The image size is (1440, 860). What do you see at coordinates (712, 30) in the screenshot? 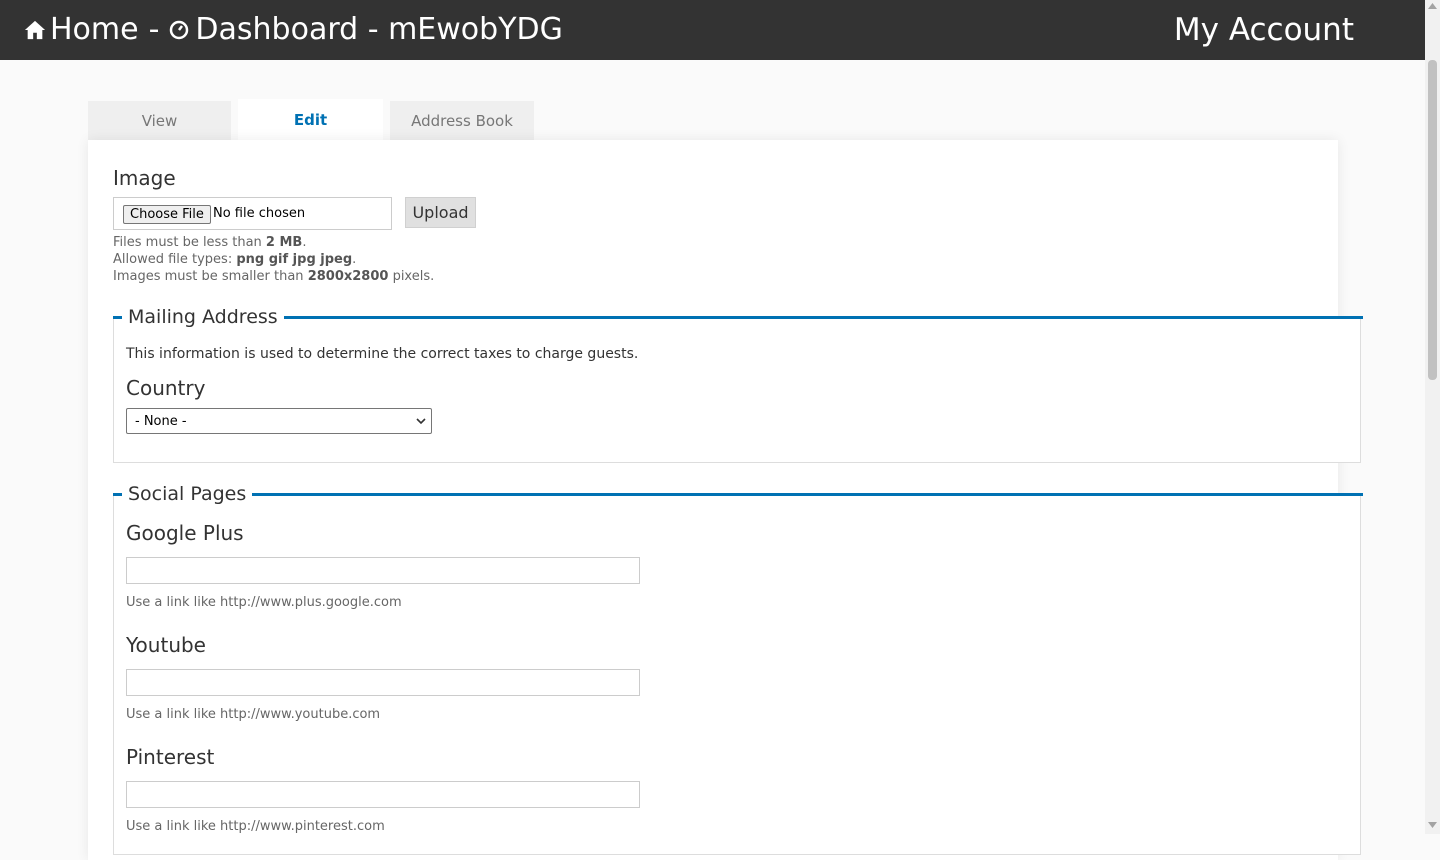
I see `top-bar: Home - Dashboard - mEwobYDG My Account` at bounding box center [712, 30].